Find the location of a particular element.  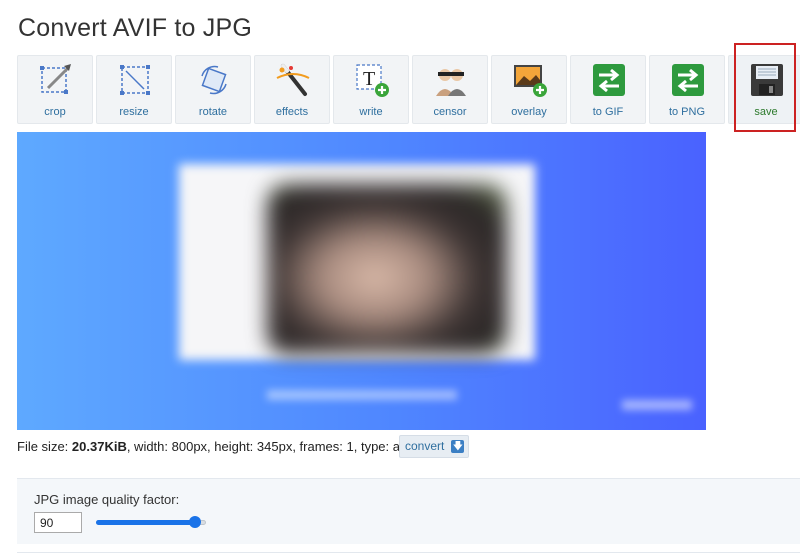

quality-slider-thumb is located at coordinates (195, 522).